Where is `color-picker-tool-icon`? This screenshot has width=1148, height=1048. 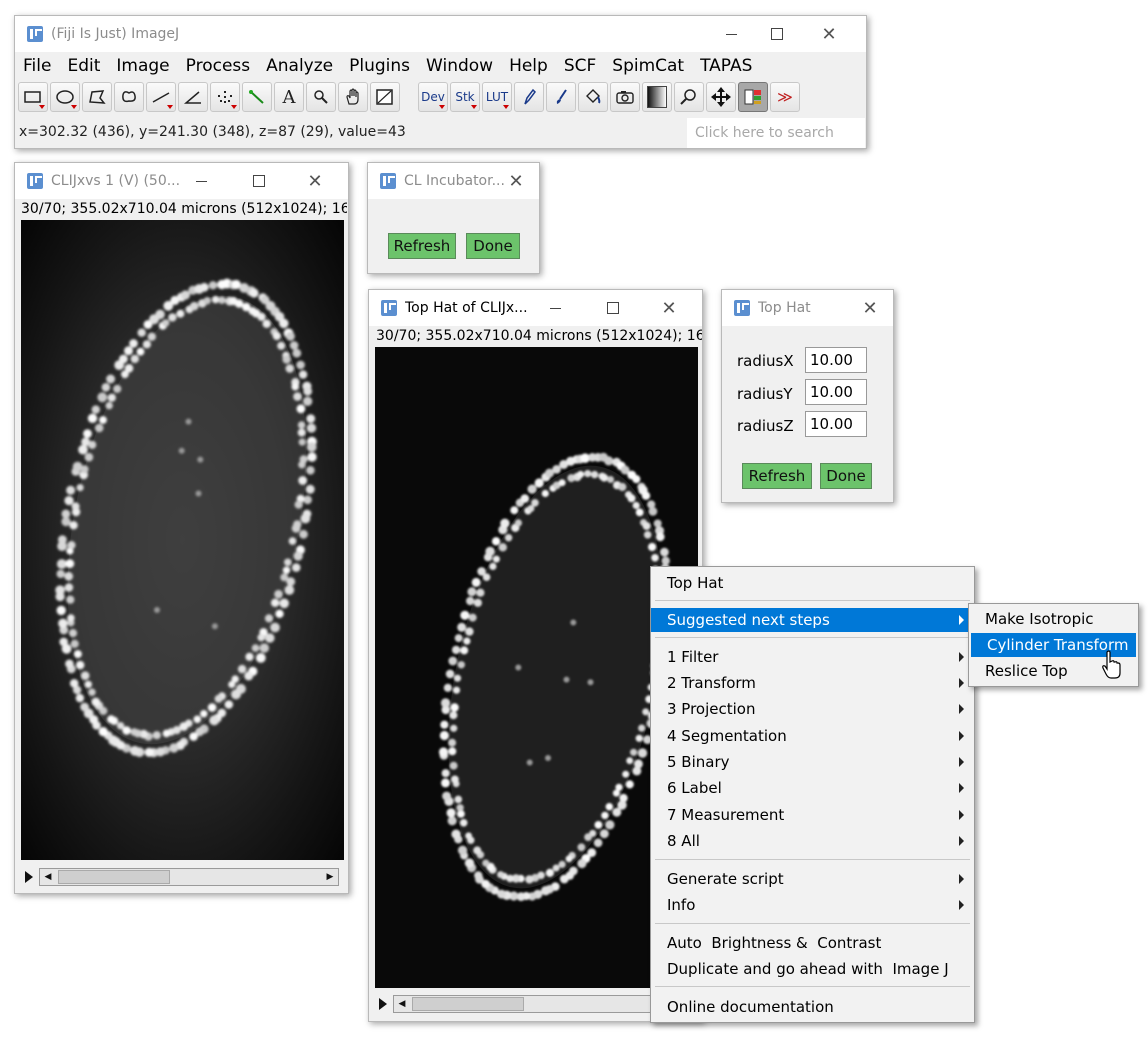
color-picker-tool-icon is located at coordinates (385, 97).